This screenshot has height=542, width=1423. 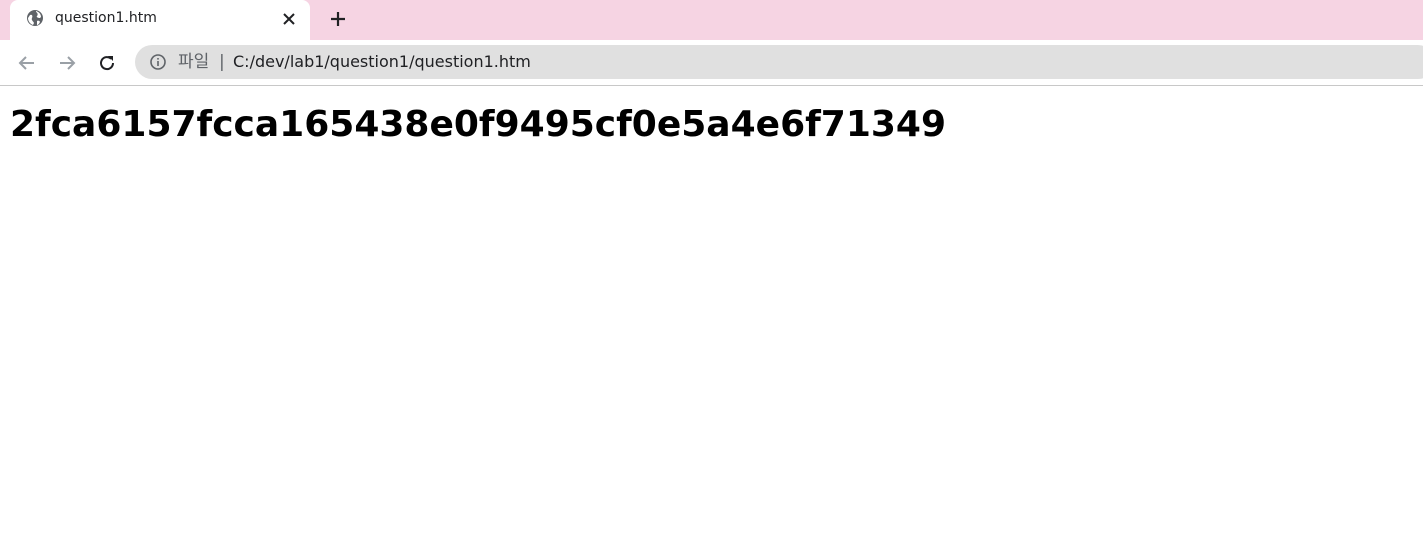 I want to click on reload-icon, so click(x=107, y=63).